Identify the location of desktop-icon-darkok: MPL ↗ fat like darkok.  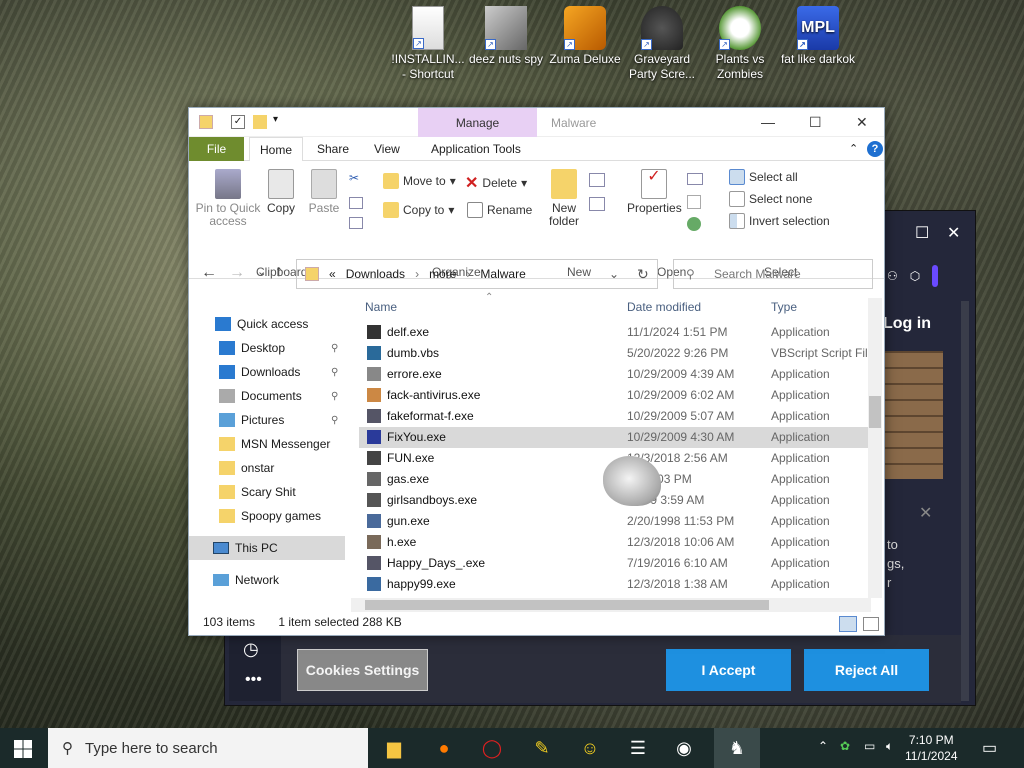
(818, 36).